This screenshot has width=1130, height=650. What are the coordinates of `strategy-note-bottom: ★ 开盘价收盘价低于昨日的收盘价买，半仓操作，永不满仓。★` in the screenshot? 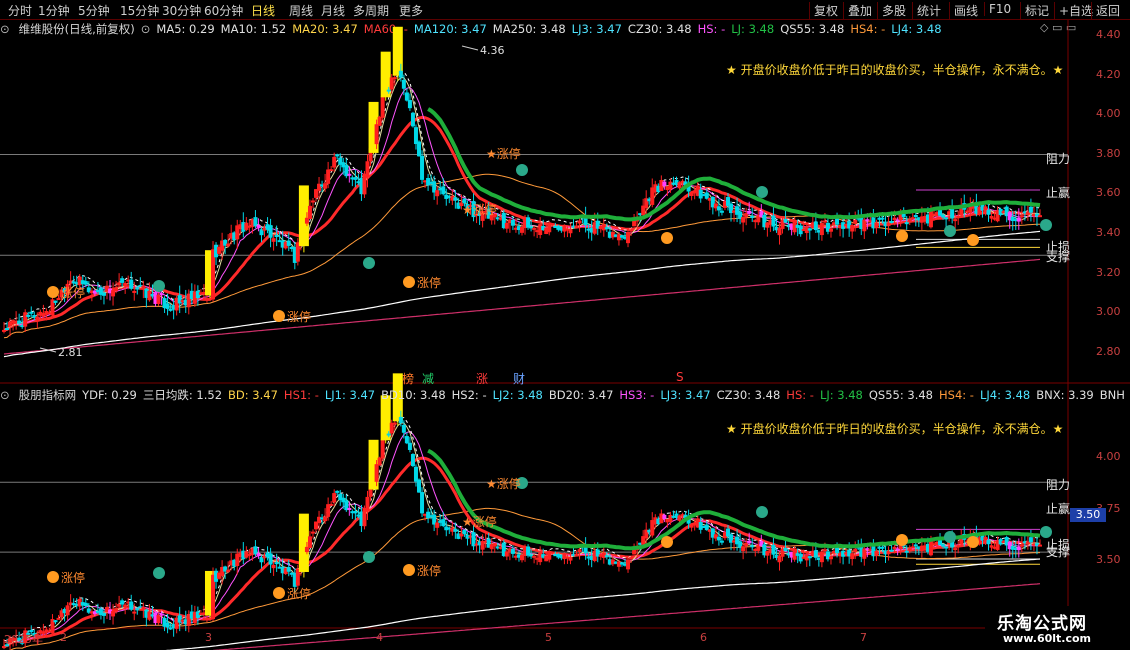 It's located at (895, 429).